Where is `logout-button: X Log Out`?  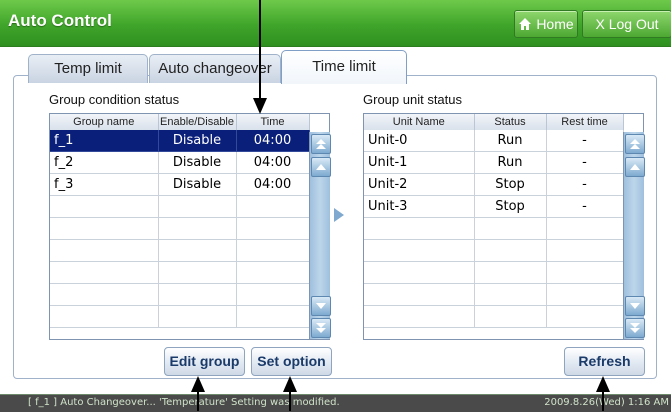
logout-button: X Log Out is located at coordinates (626, 24).